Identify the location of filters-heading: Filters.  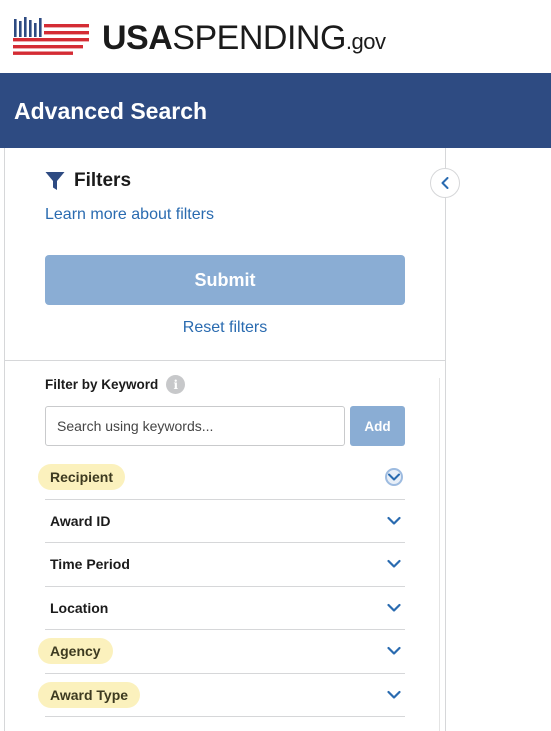
(88, 181).